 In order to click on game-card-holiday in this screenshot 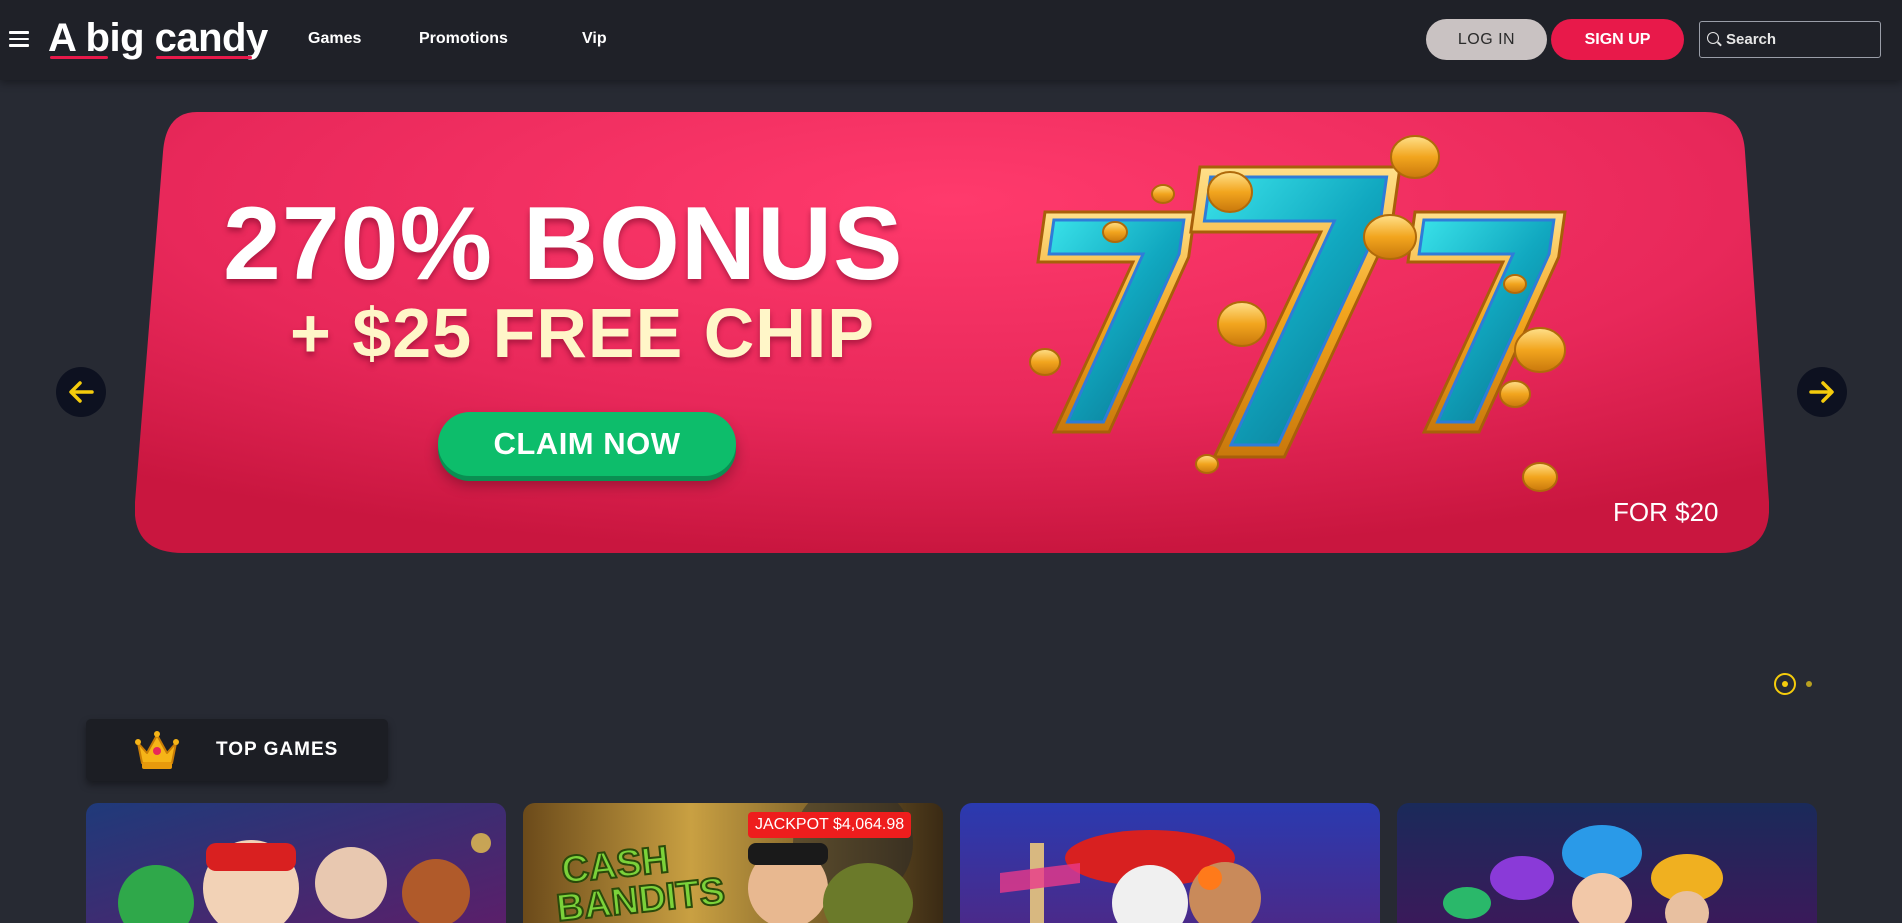, I will do `click(296, 863)`.